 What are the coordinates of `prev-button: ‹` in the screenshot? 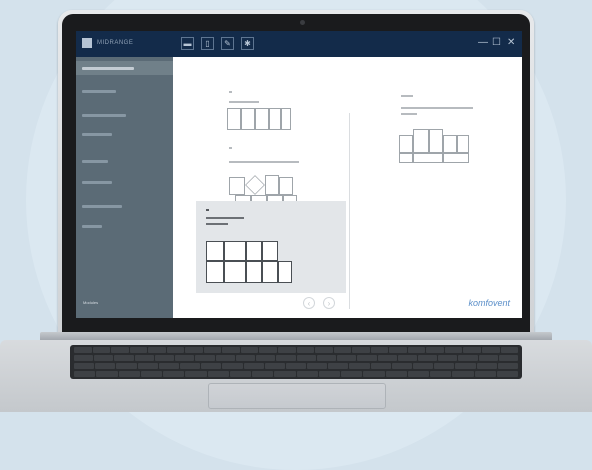 It's located at (309, 303).